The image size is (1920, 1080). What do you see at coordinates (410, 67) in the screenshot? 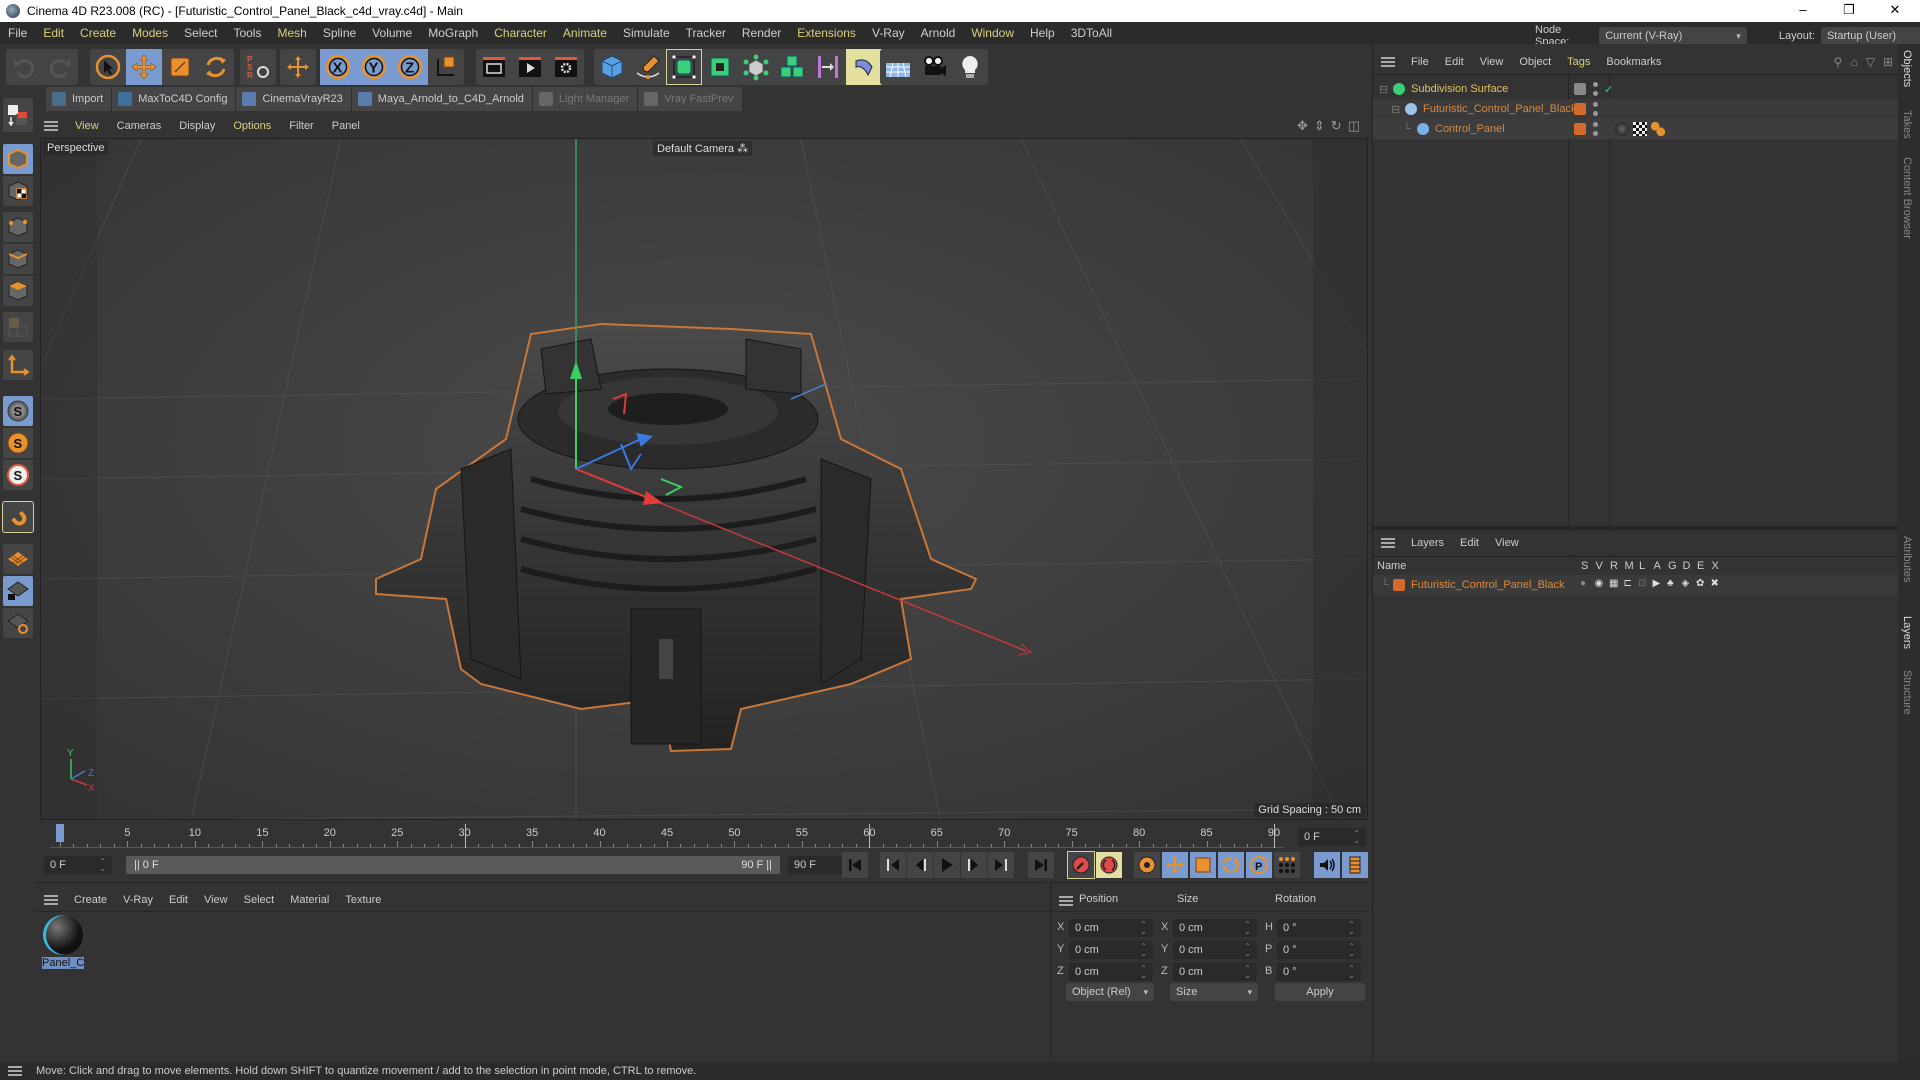
I see `z-axis-lock-button: Z` at bounding box center [410, 67].